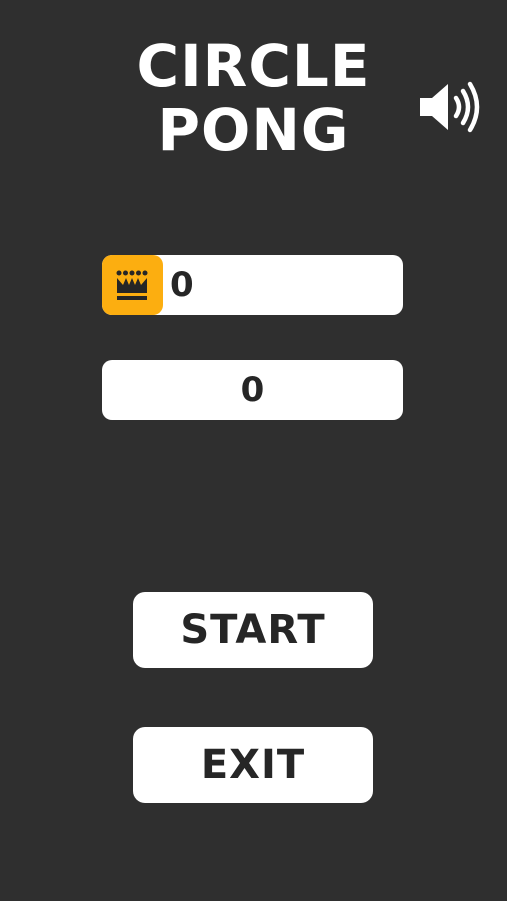 The width and height of the screenshot is (507, 901). Describe the element at coordinates (253, 630) in the screenshot. I see `start-button: START` at that location.